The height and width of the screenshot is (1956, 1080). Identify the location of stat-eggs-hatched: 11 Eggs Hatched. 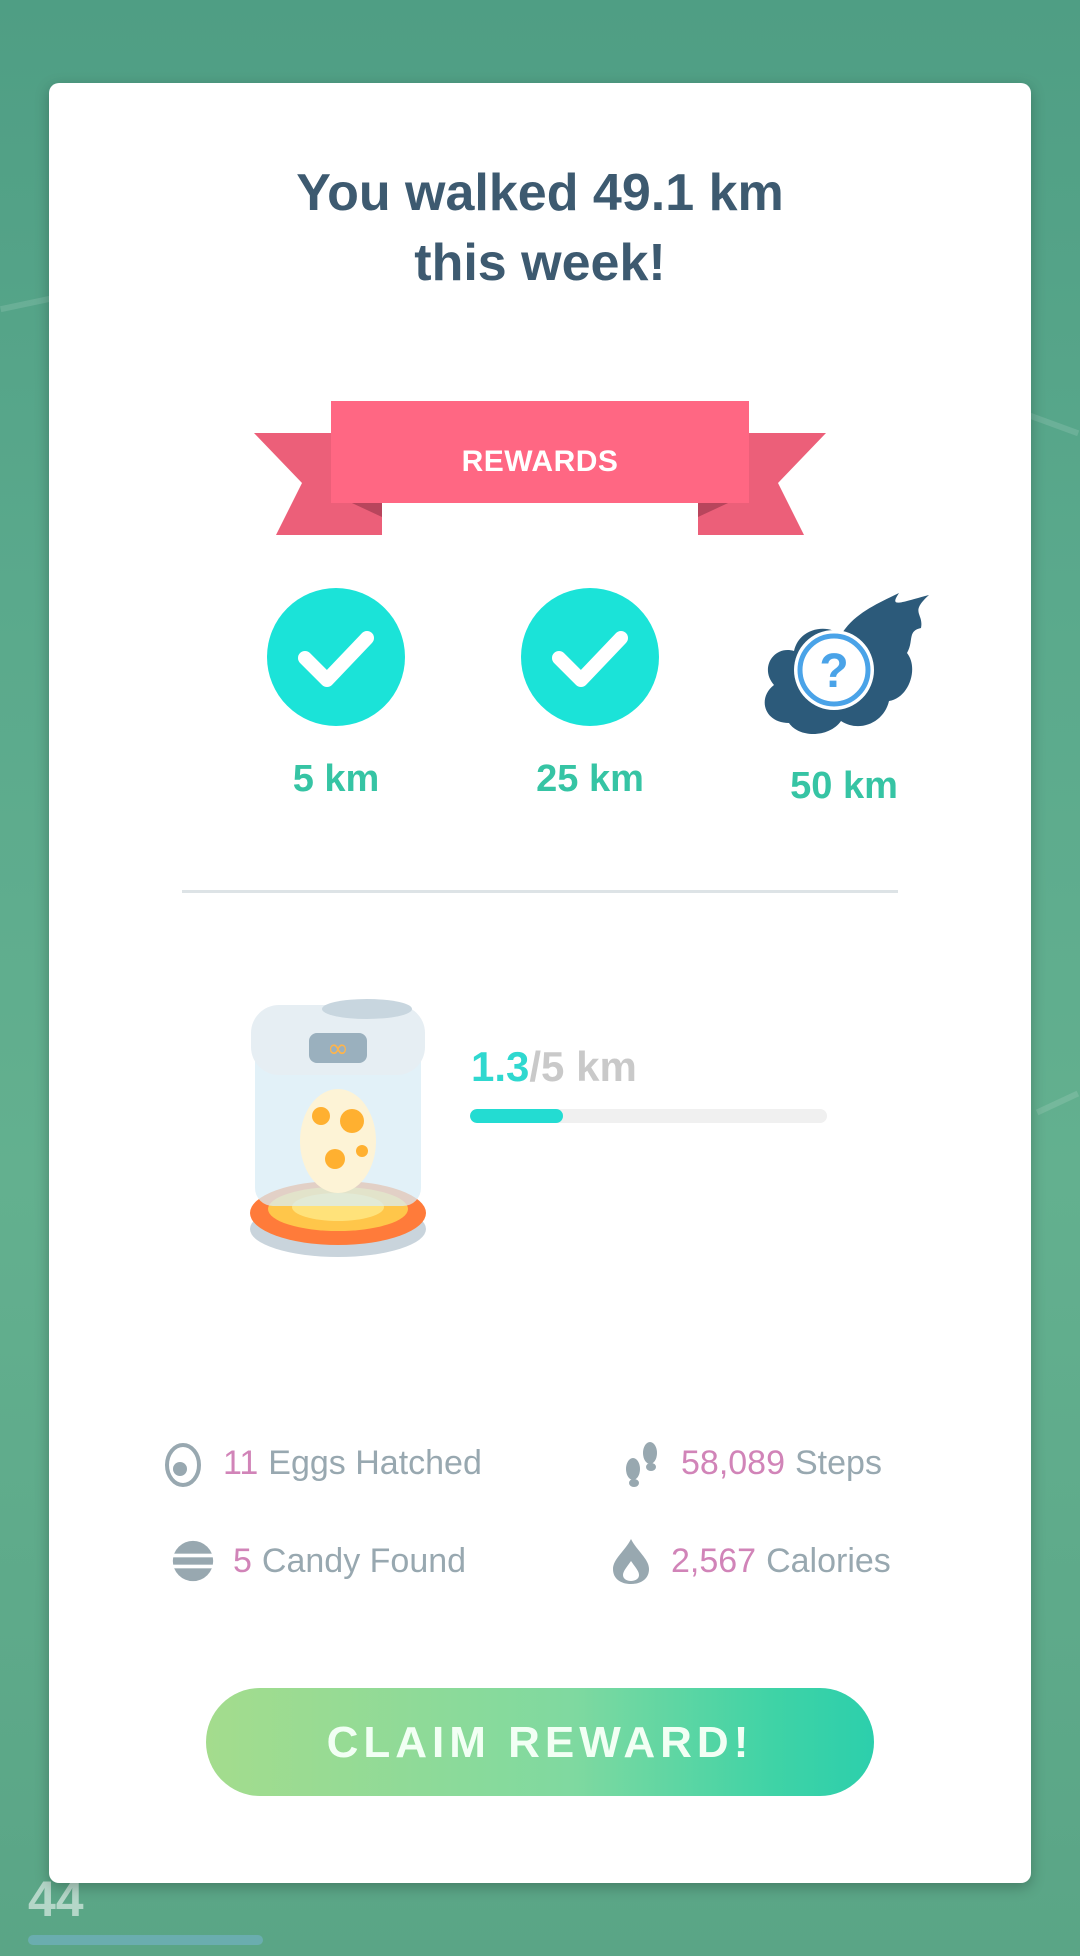
(321, 1463).